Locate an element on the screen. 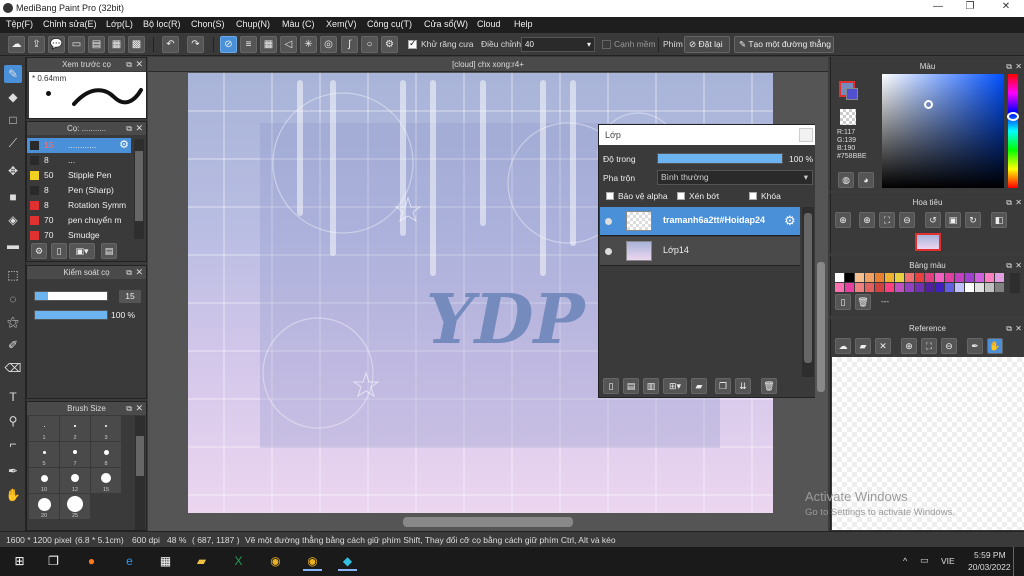 Image resolution: width=1024 pixels, height=576 pixels. fill-rect-tool-icon: ■ is located at coordinates (13, 197).